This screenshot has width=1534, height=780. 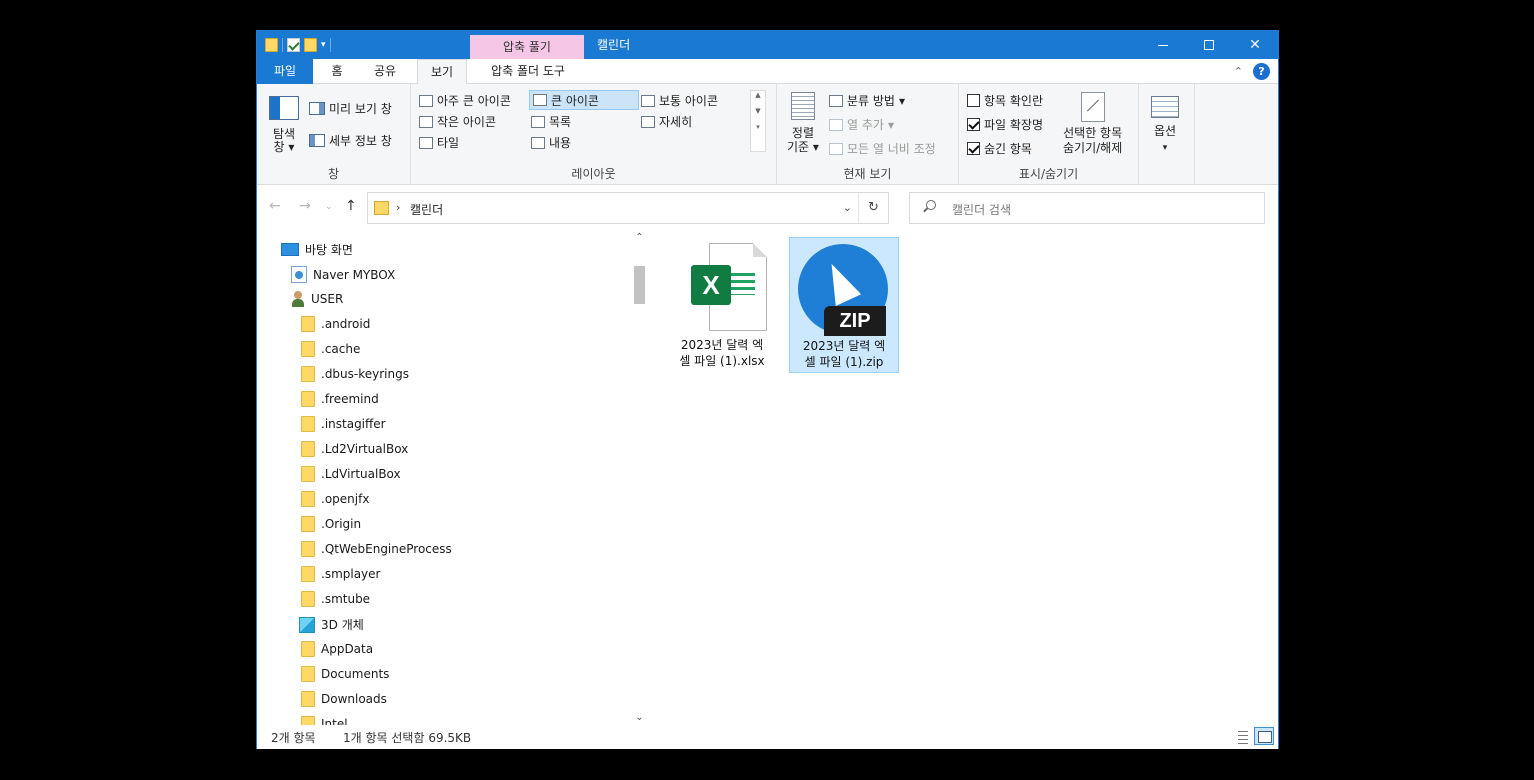 I want to click on preview-pane-button: 미리 보기 창, so click(x=350, y=108).